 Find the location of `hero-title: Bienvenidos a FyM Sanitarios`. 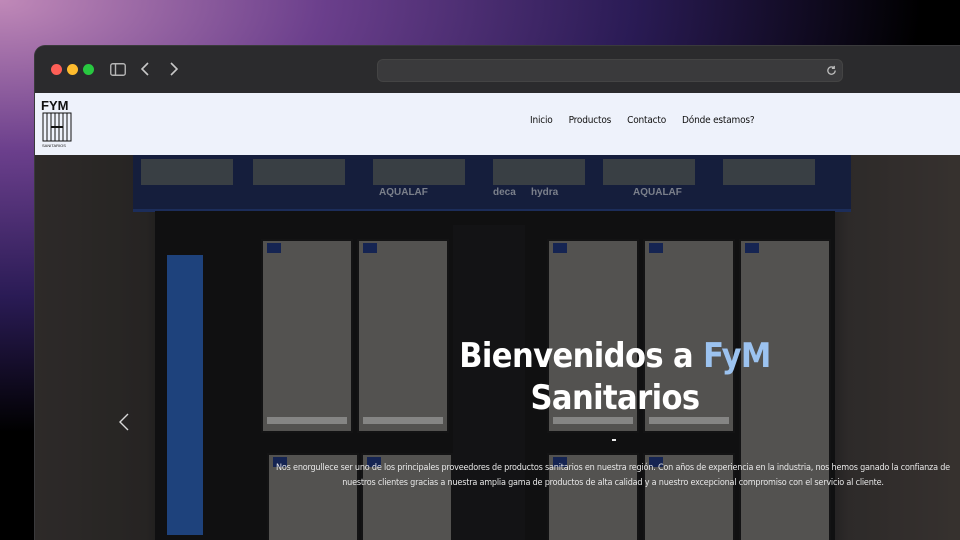

hero-title: Bienvenidos a FyM Sanitarios is located at coordinates (615, 377).